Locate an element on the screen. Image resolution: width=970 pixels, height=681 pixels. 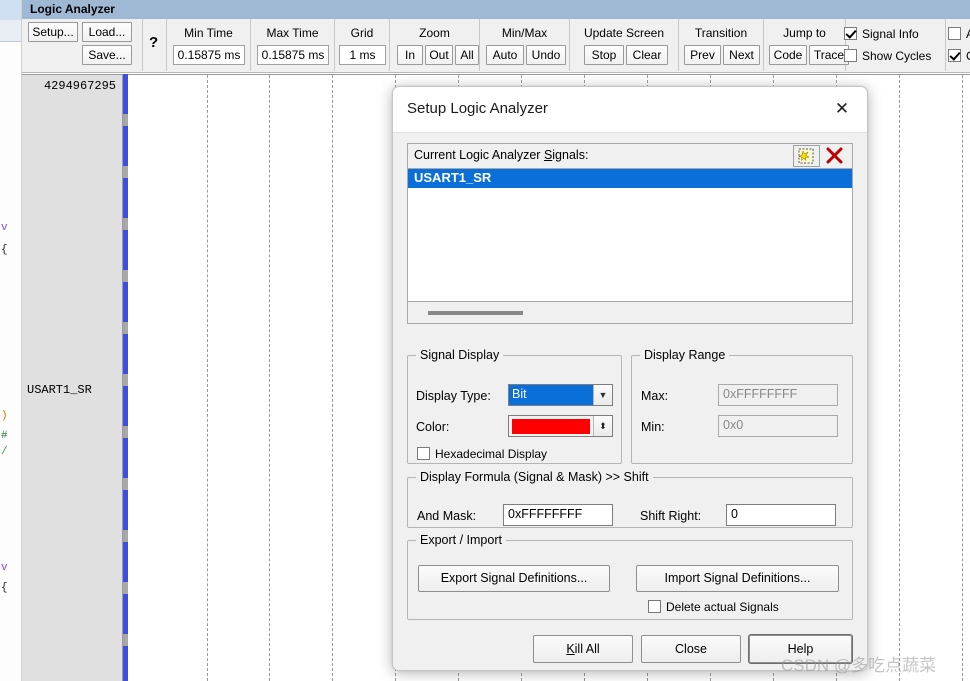
toolbar-group-display-options: Signal Info Show Cycles is located at coordinates (895, 45).